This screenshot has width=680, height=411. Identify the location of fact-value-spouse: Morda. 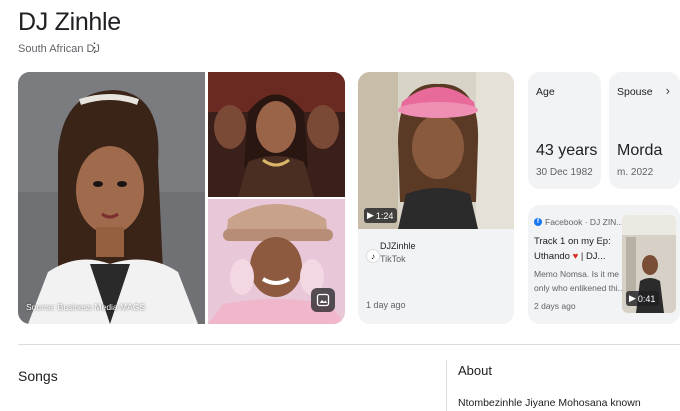
(640, 150).